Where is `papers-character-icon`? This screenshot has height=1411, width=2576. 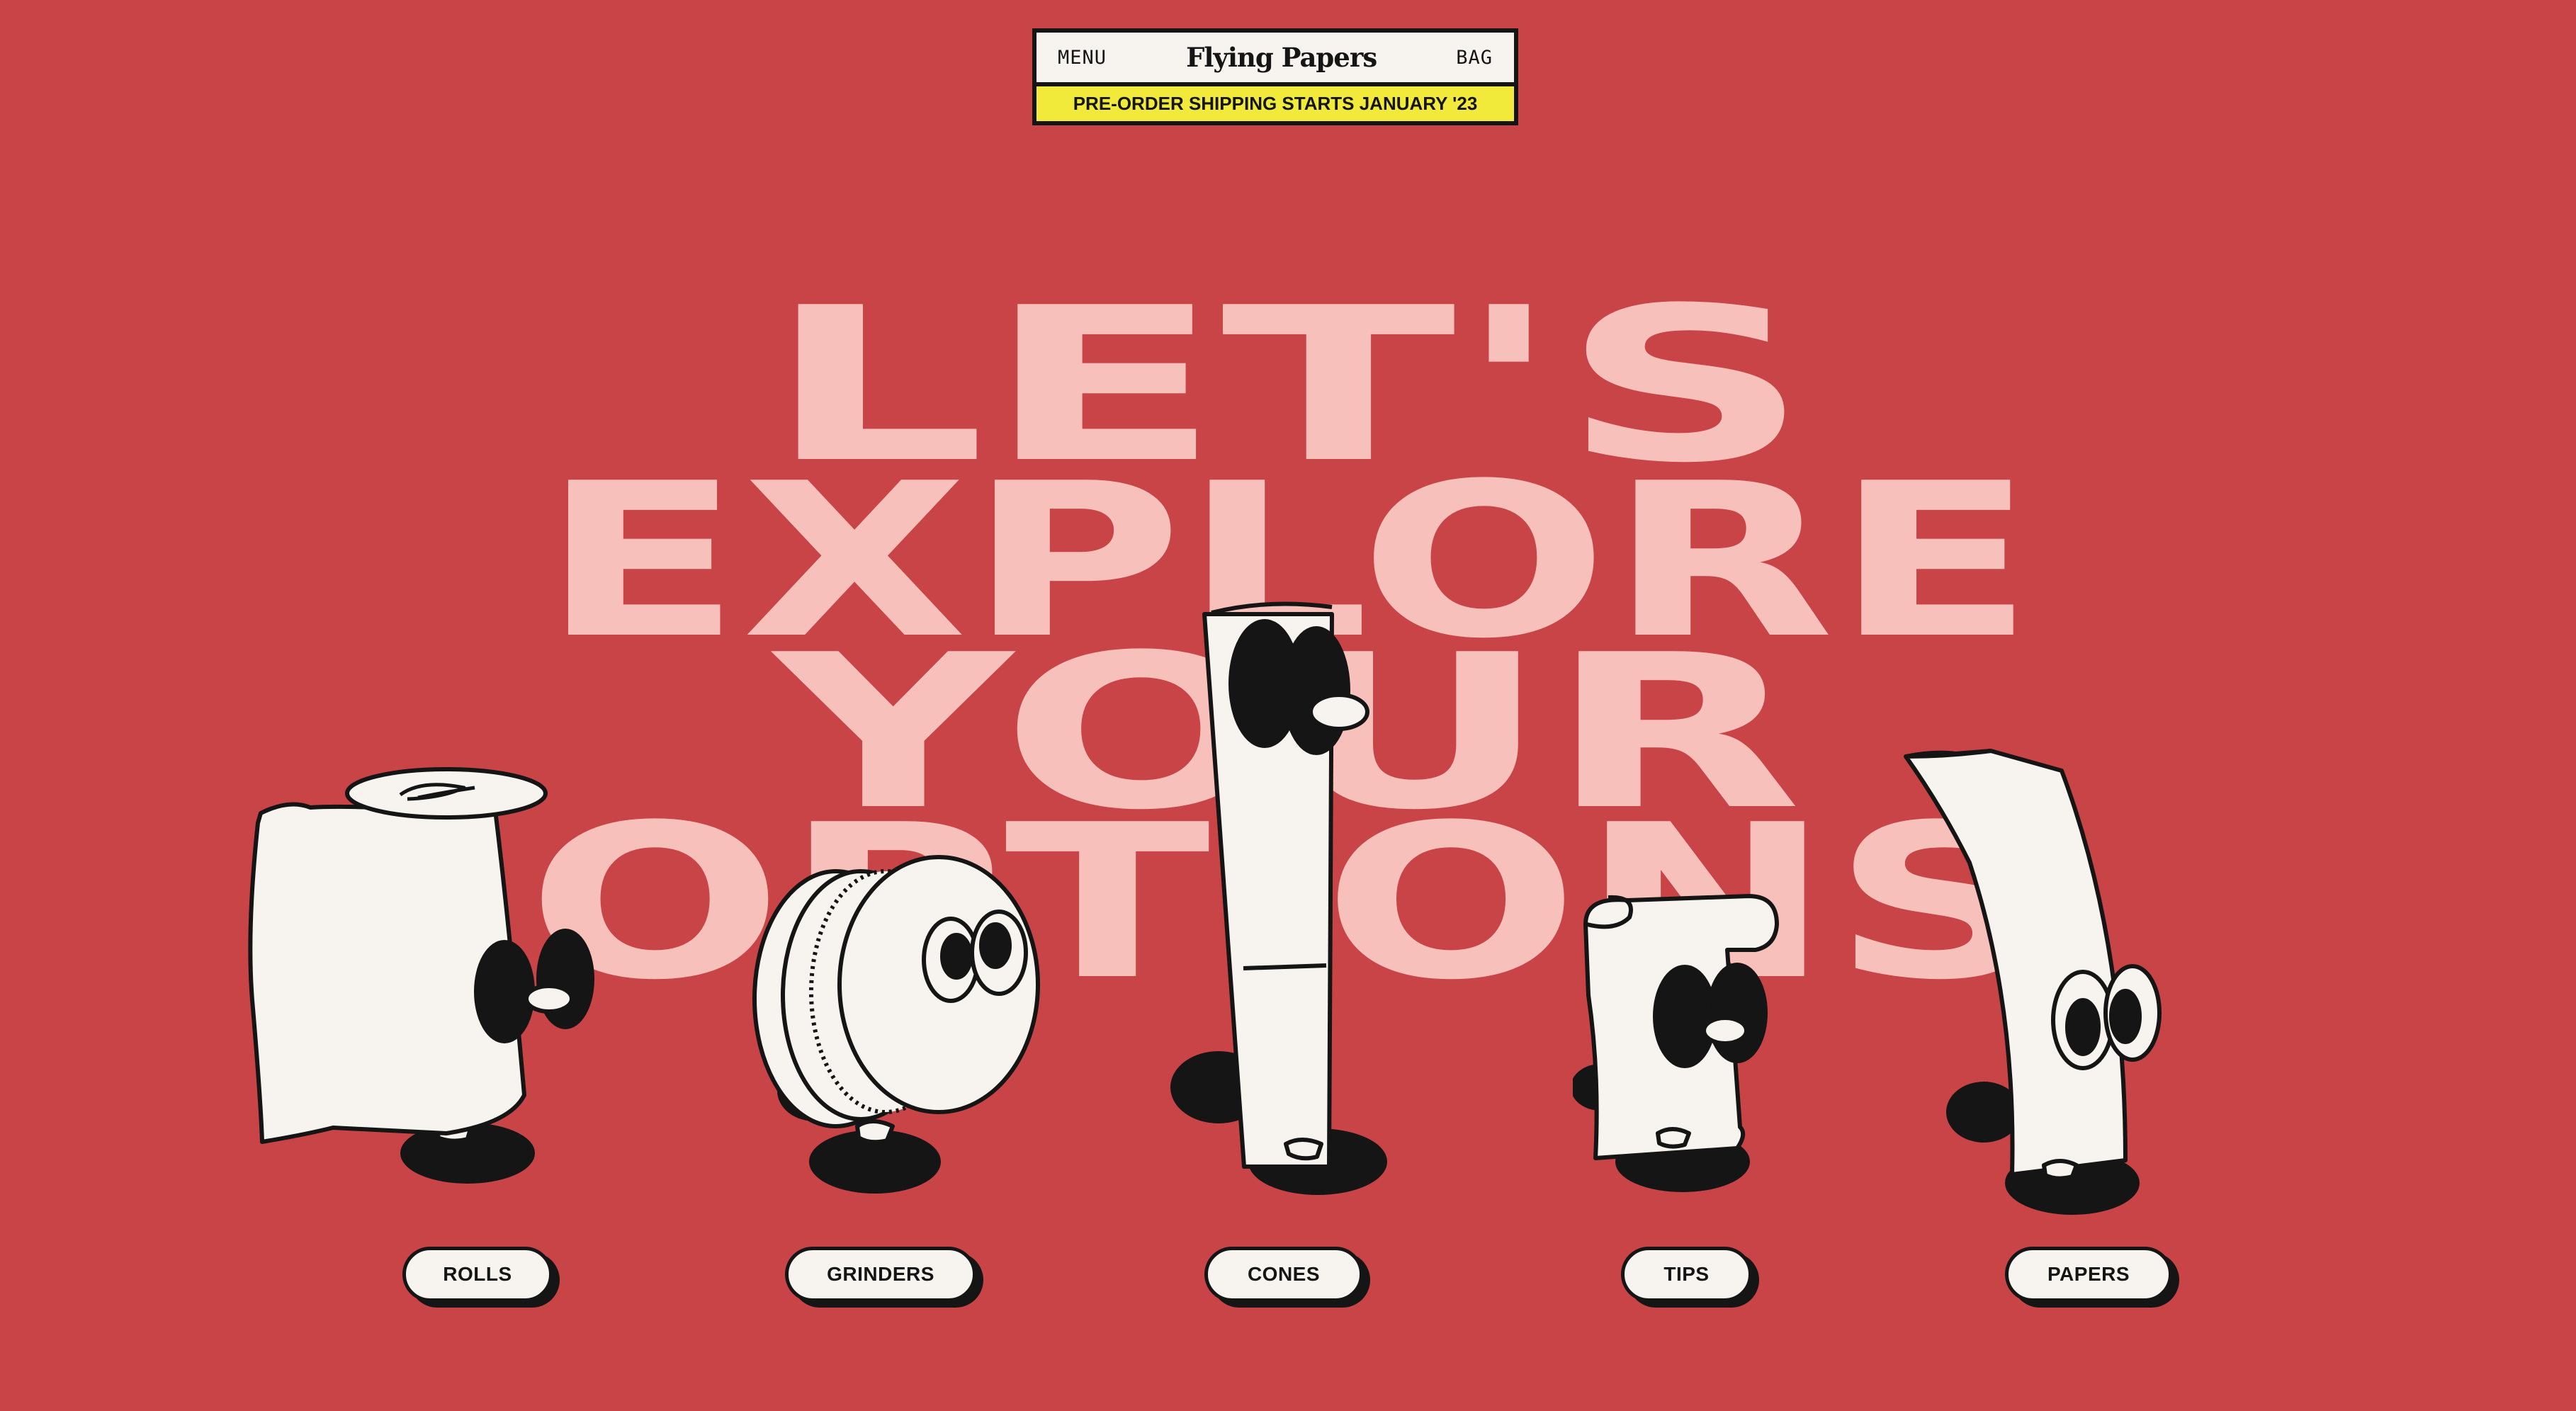
papers-character-icon is located at coordinates (2034, 981).